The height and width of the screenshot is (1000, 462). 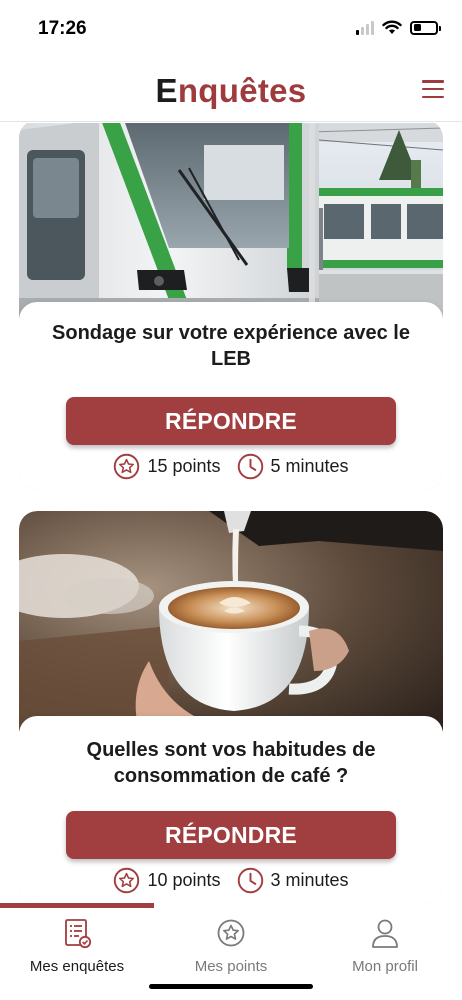 I want to click on wifi-icon, so click(x=392, y=27).